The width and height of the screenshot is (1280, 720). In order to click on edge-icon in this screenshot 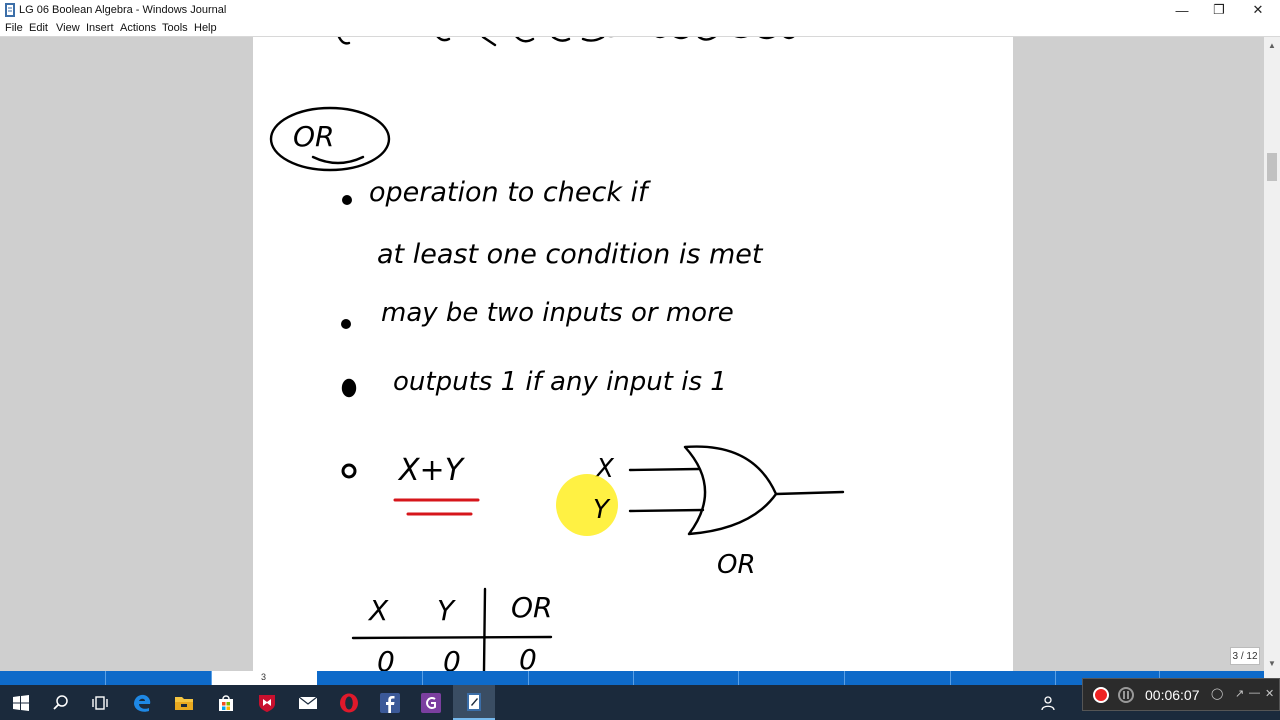, I will do `click(142, 703)`.